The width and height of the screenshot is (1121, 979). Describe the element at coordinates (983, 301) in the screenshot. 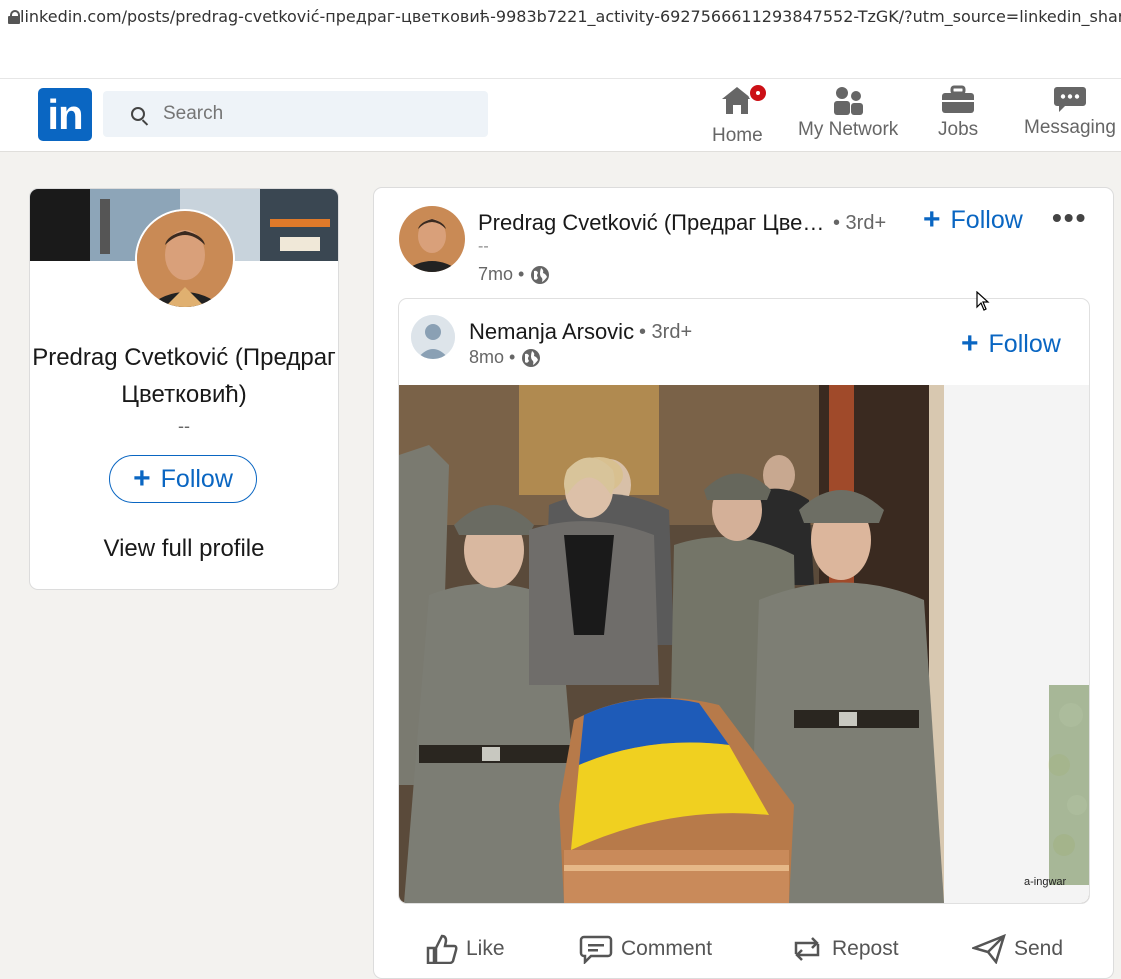

I see `mouse-cursor-icon` at that location.